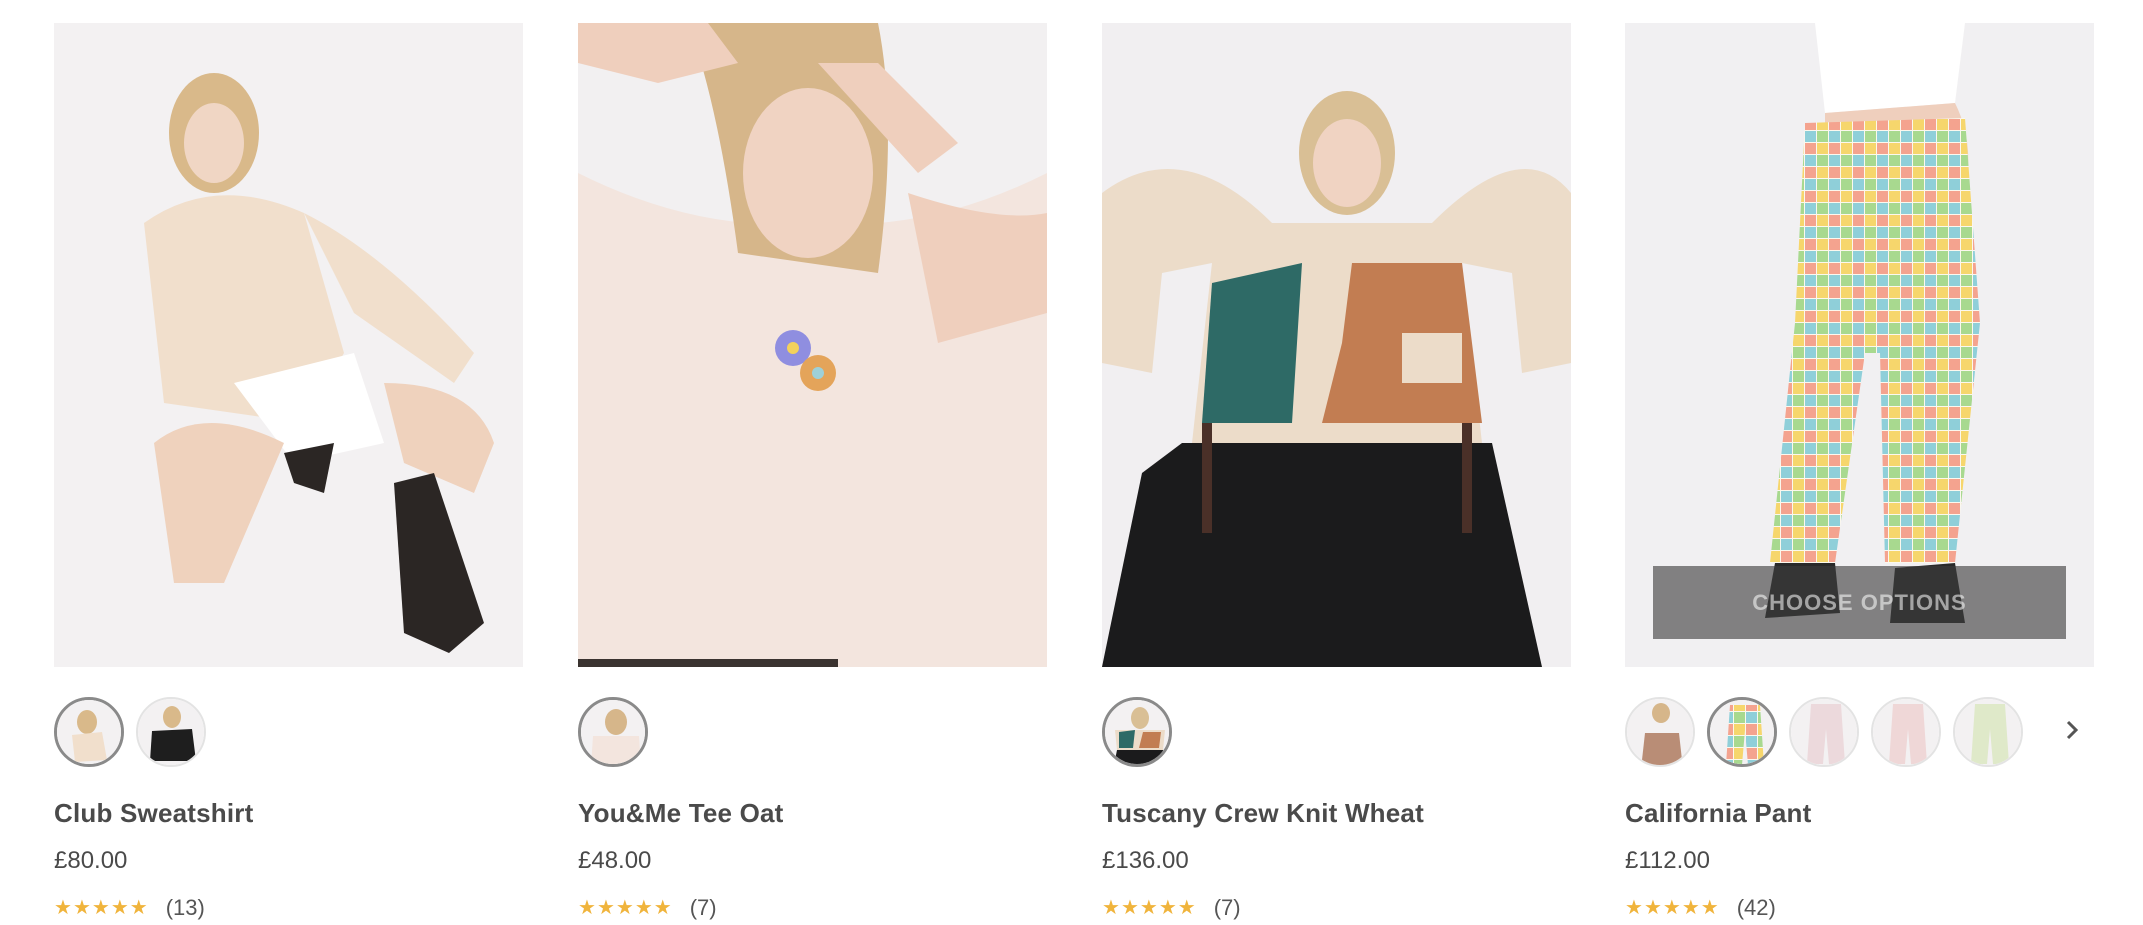 The width and height of the screenshot is (2143, 925). I want to click on product-price: £80.00, so click(91, 860).